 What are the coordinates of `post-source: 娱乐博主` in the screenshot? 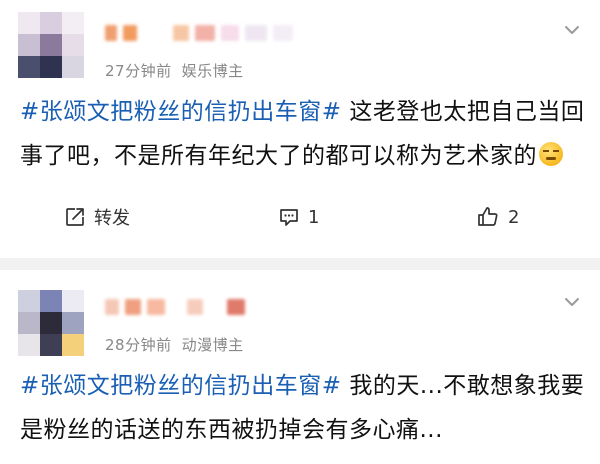 It's located at (212, 71).